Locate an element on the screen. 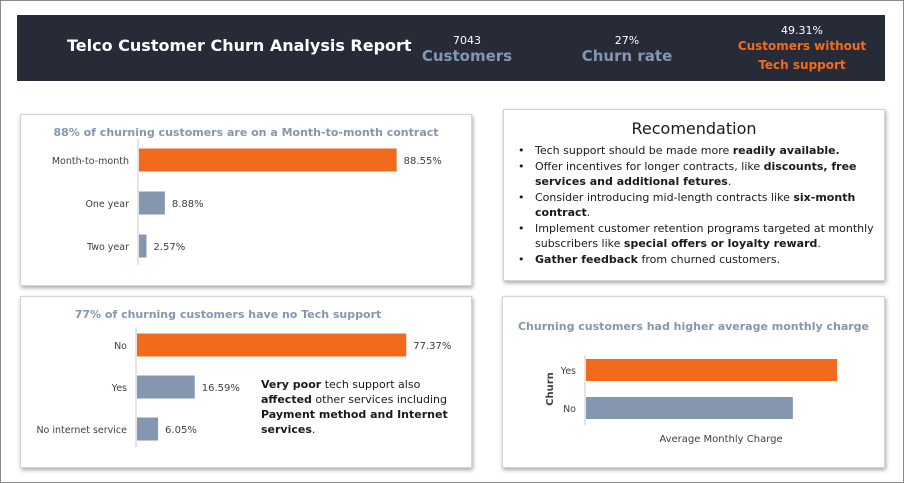  recommendation-title: Recomendation is located at coordinates (694, 128).